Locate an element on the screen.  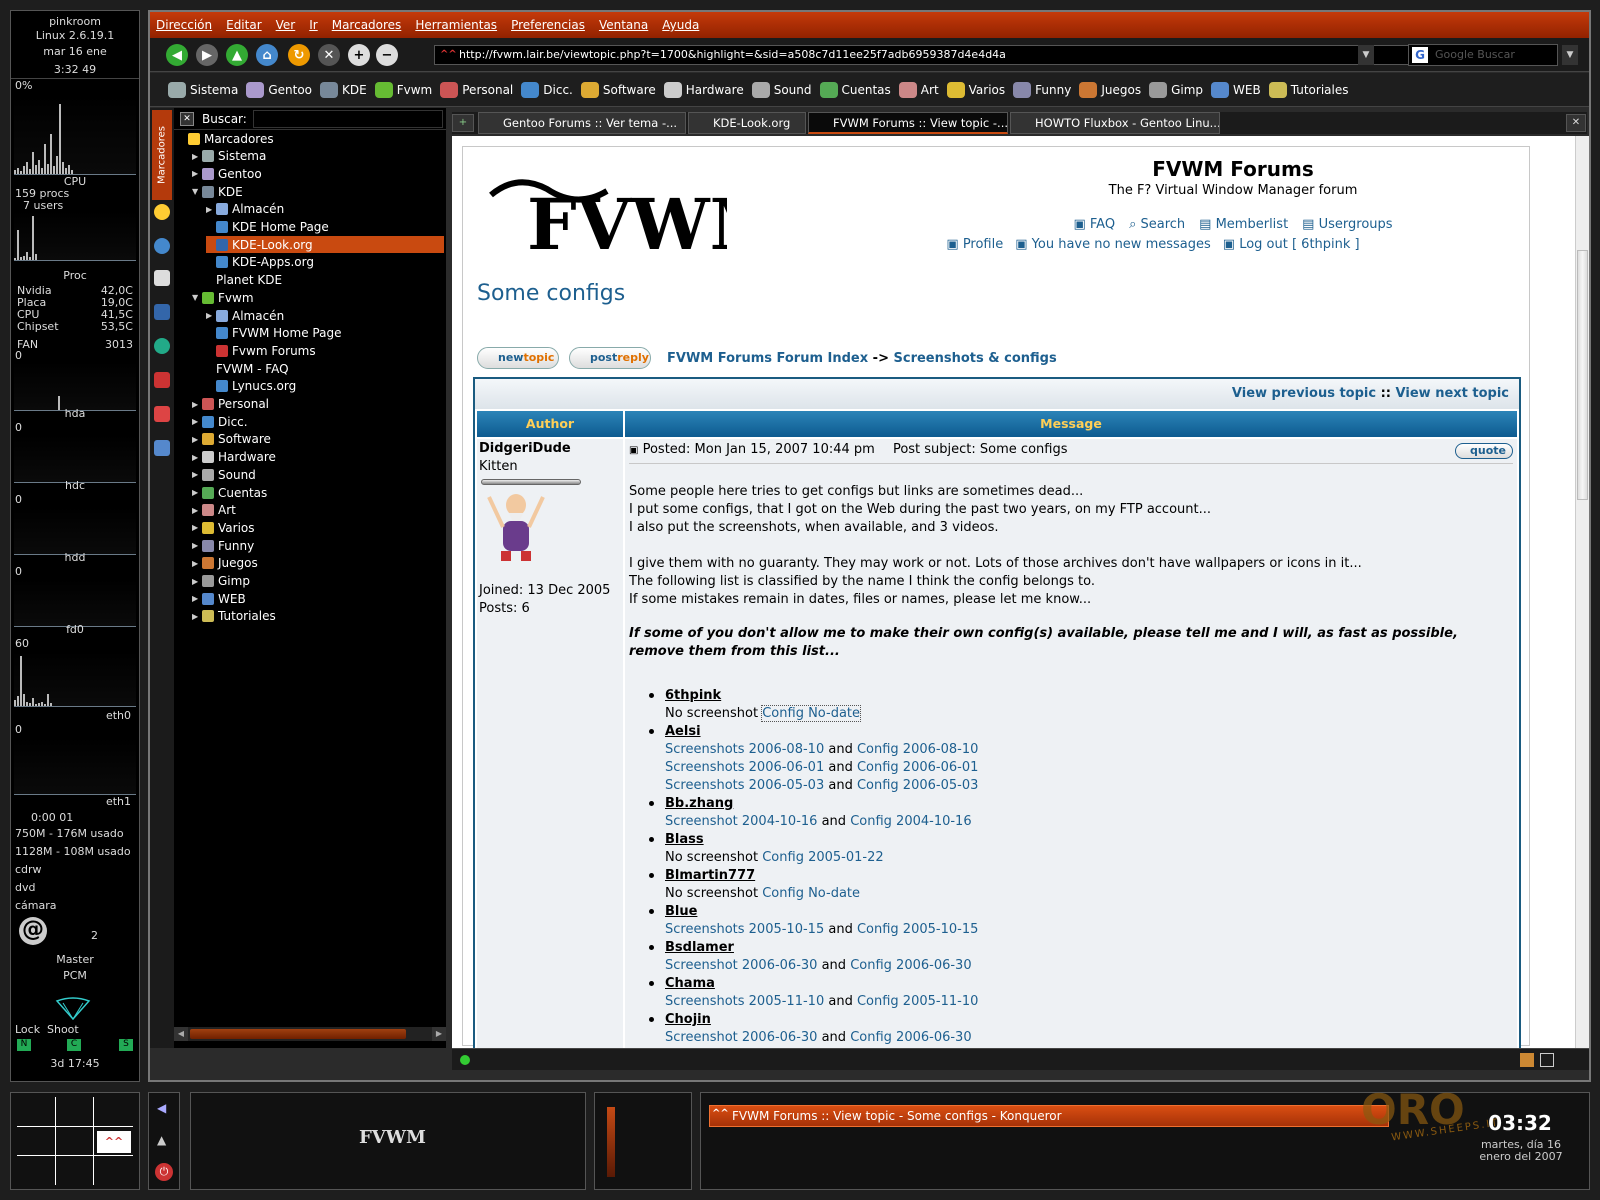
bookmark-folder-funny: Funny is located at coordinates (1042, 89).